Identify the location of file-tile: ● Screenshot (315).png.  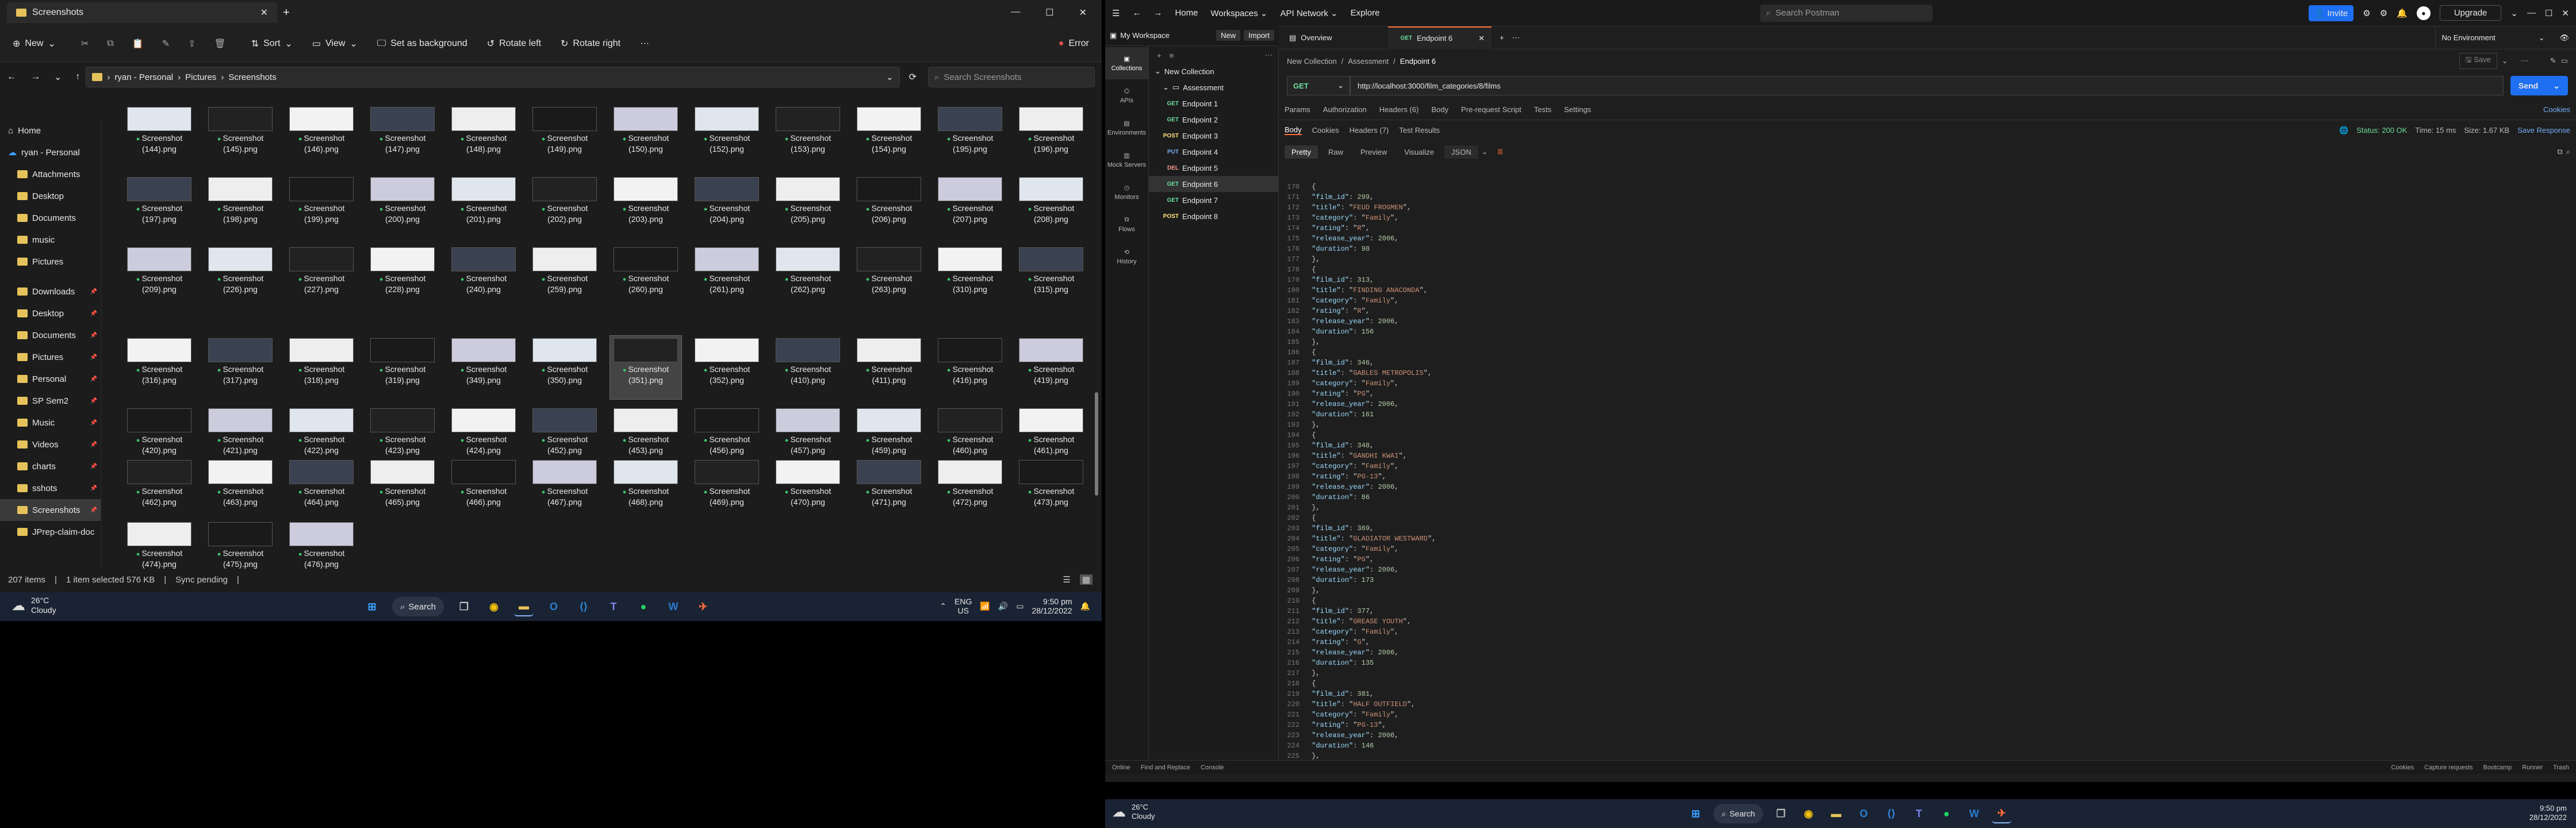
(1049, 276).